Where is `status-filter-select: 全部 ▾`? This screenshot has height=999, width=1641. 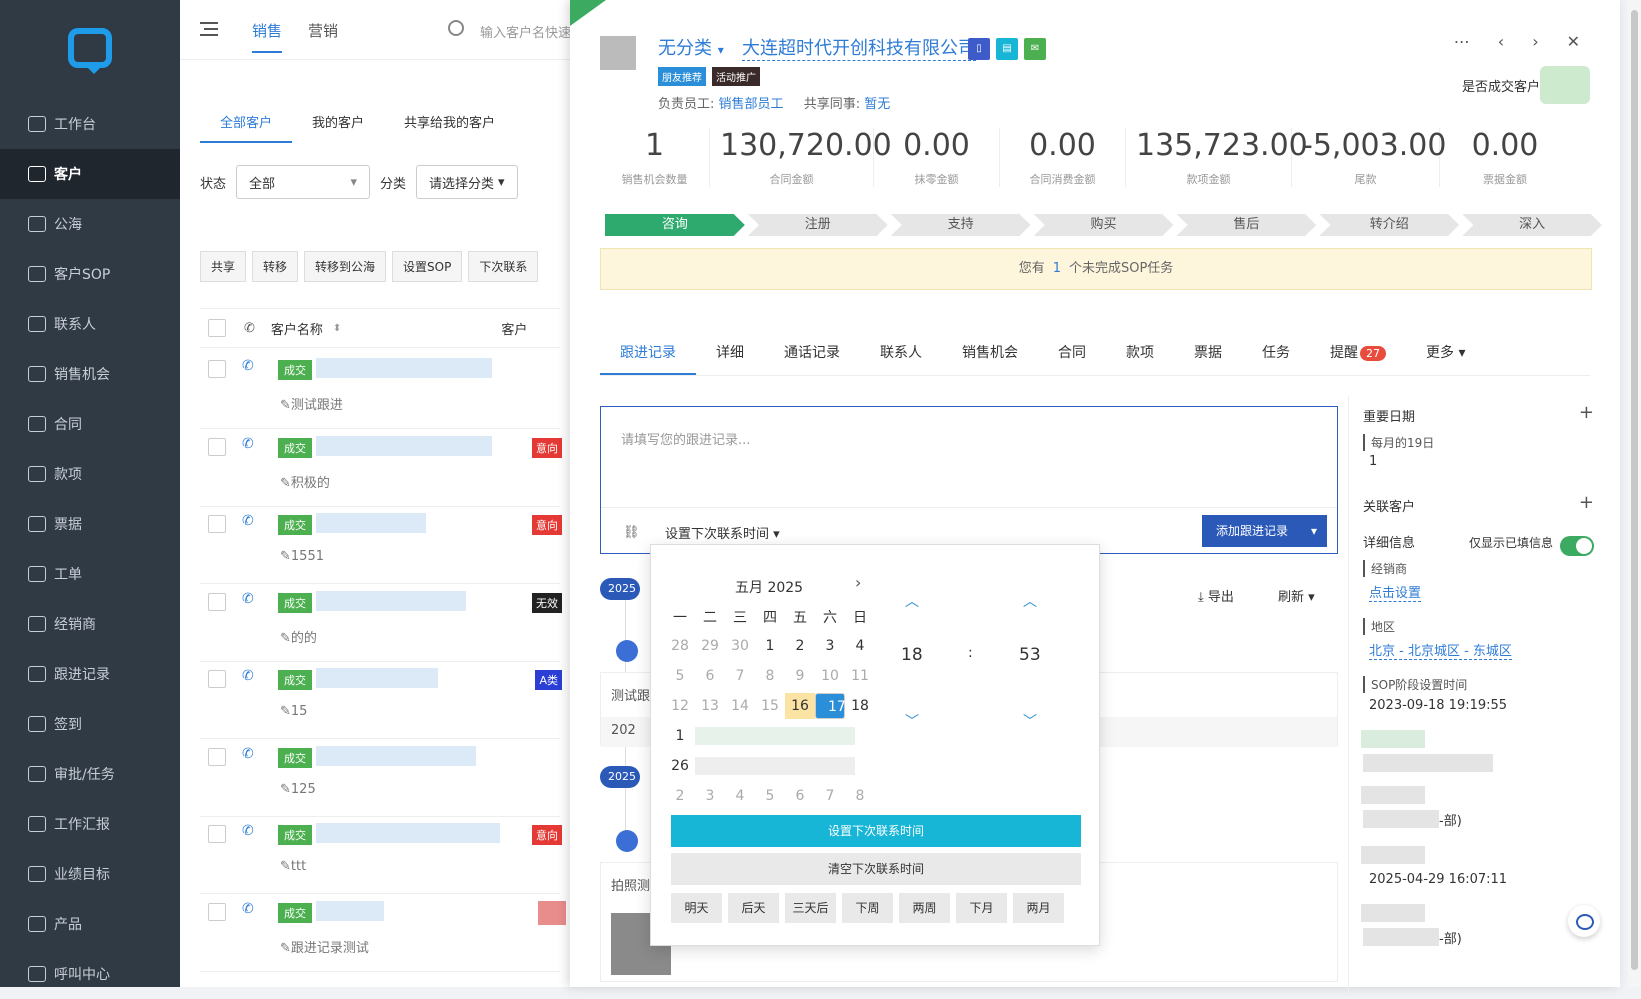
status-filter-select: 全部 ▾ is located at coordinates (303, 182).